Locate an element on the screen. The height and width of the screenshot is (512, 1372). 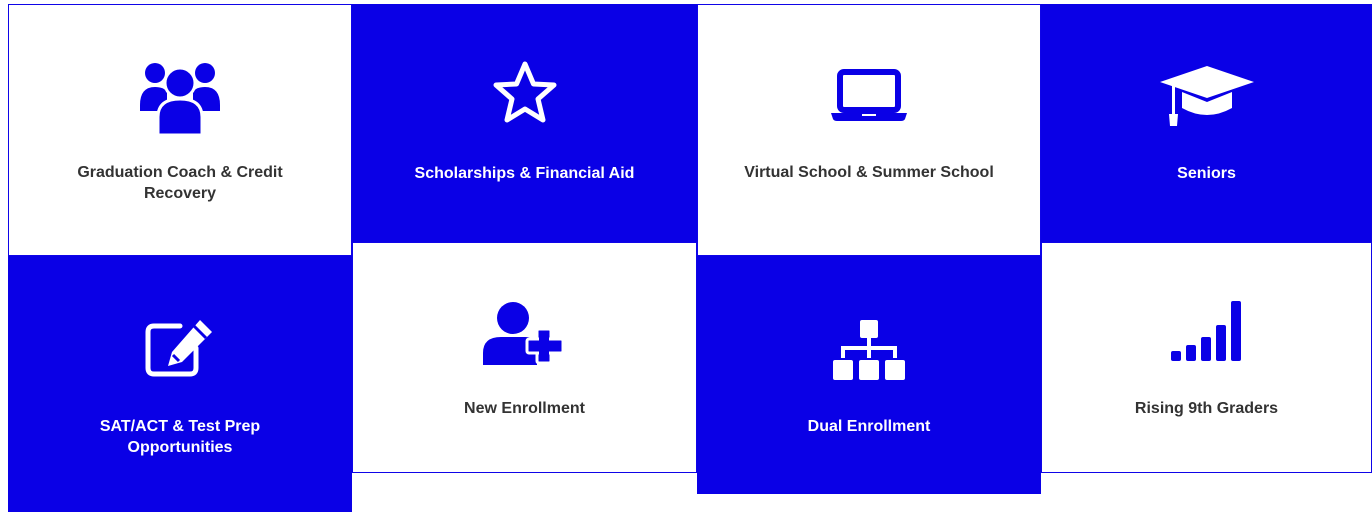
tile-virtual-school: Virtual School & Summer School is located at coordinates (869, 130).